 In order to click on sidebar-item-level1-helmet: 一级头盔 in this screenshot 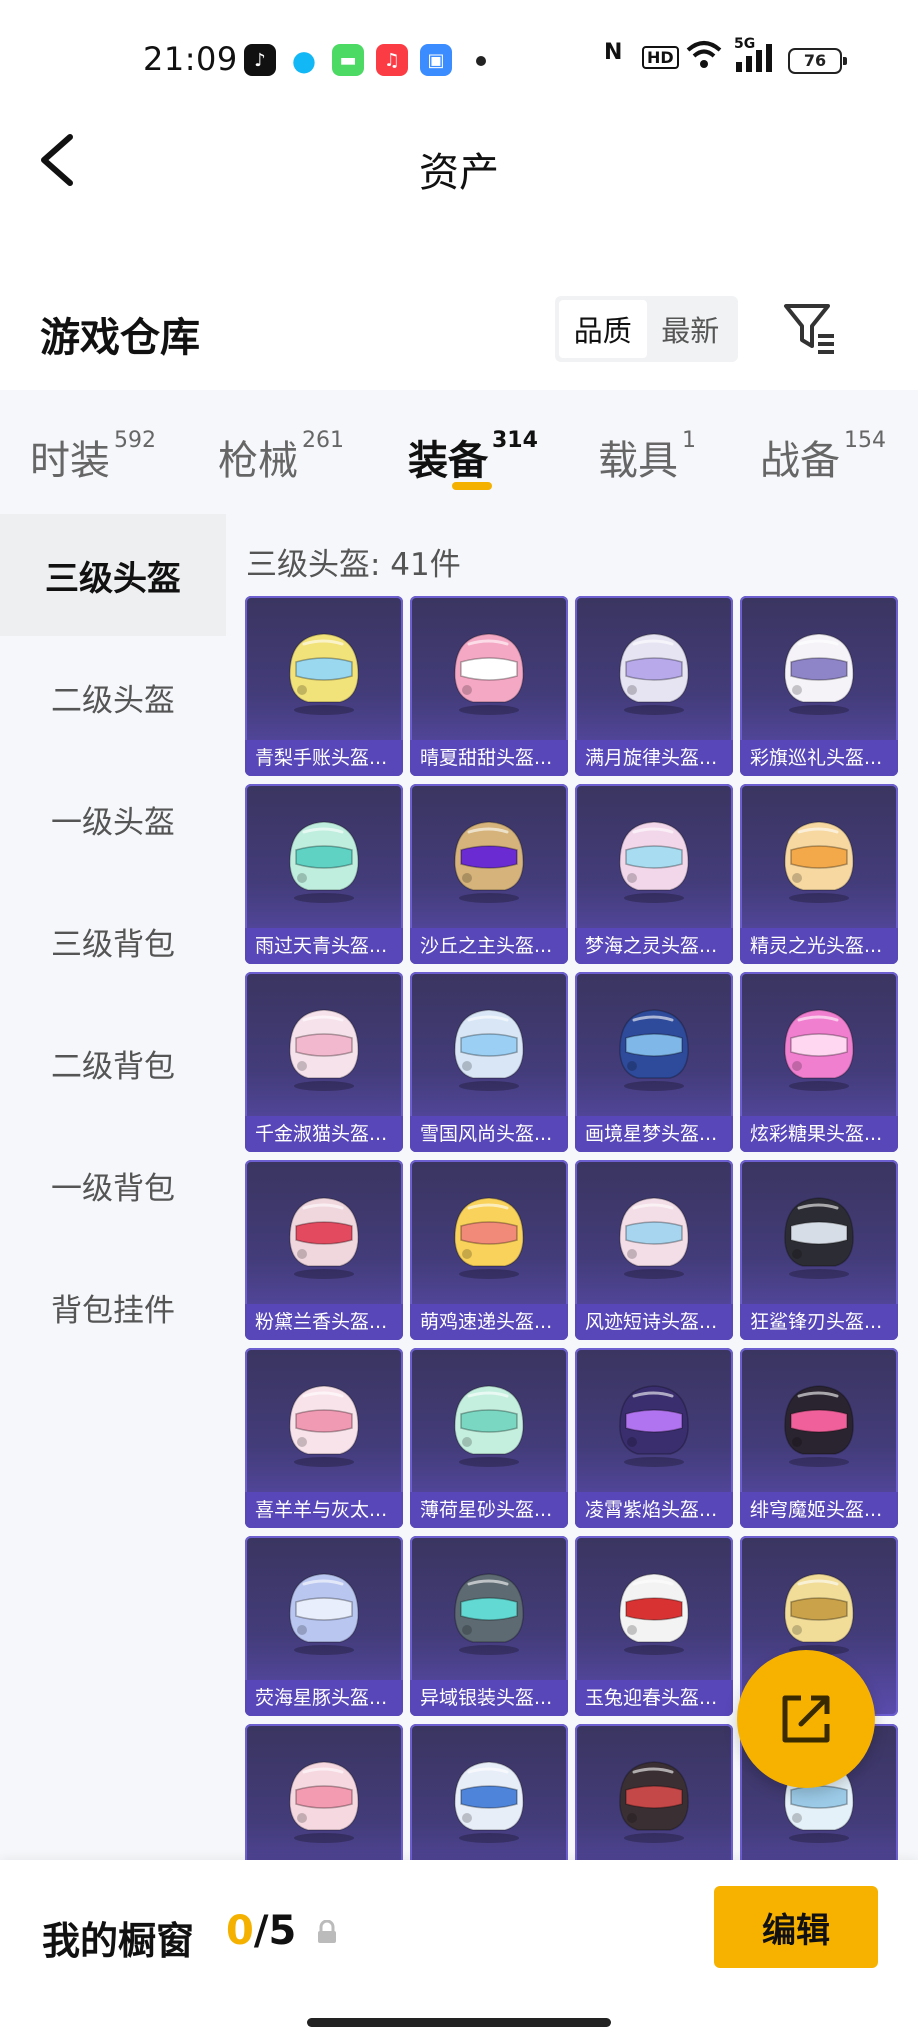, I will do `click(113, 819)`.